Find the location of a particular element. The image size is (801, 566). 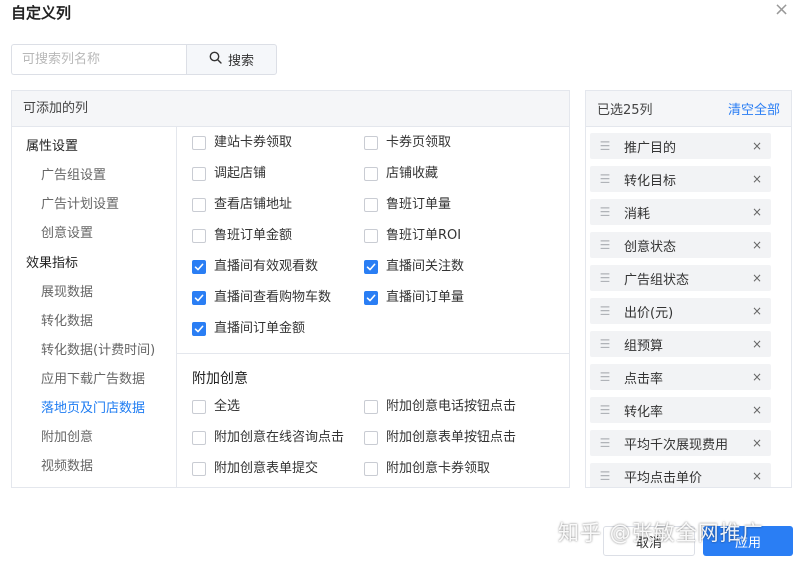

category-item: 广告计划设置 is located at coordinates (94, 205).